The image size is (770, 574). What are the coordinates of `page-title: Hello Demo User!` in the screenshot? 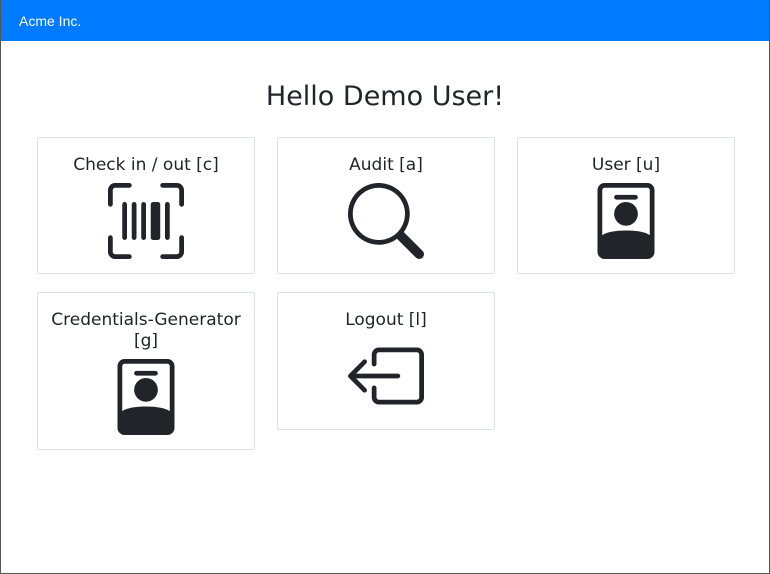 It's located at (385, 96).